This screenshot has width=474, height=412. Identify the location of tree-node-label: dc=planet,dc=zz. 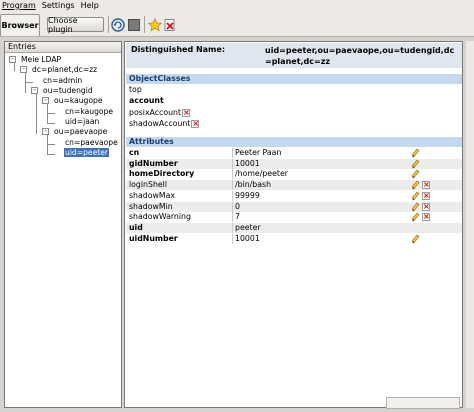
(65, 69).